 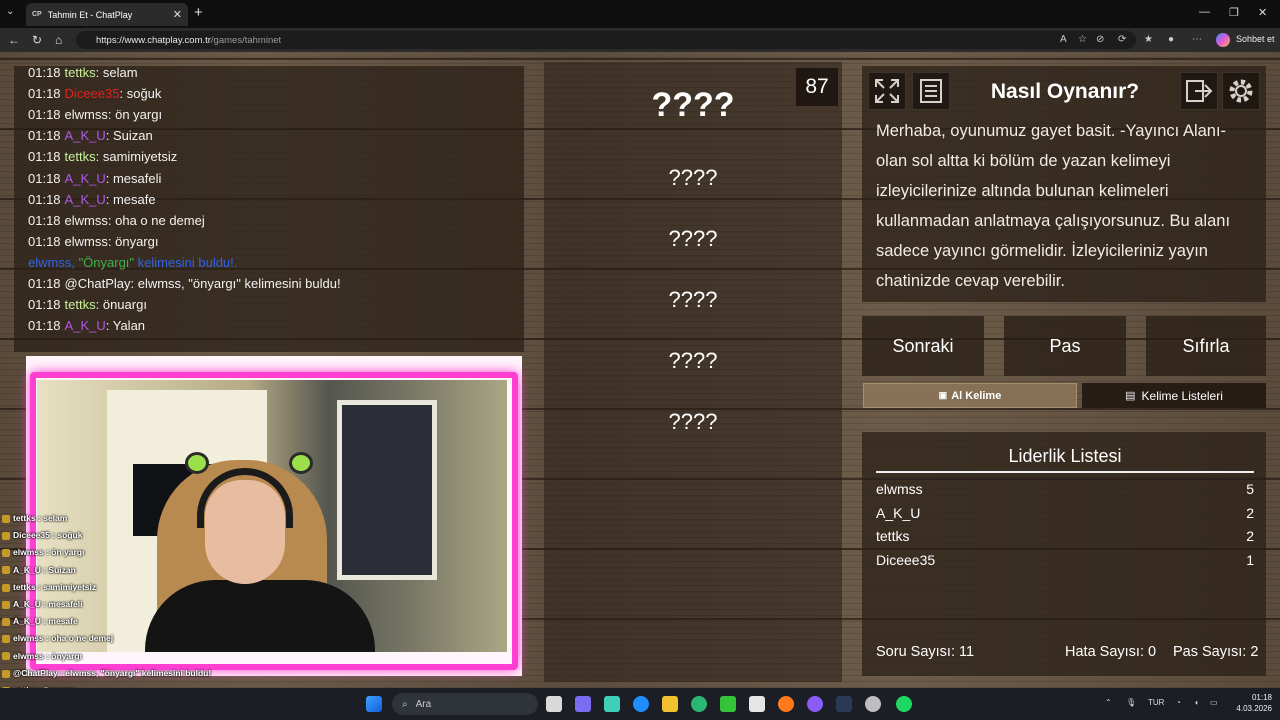 I want to click on tab-title: Tahmin Et - ChatPlay, so click(x=90, y=14).